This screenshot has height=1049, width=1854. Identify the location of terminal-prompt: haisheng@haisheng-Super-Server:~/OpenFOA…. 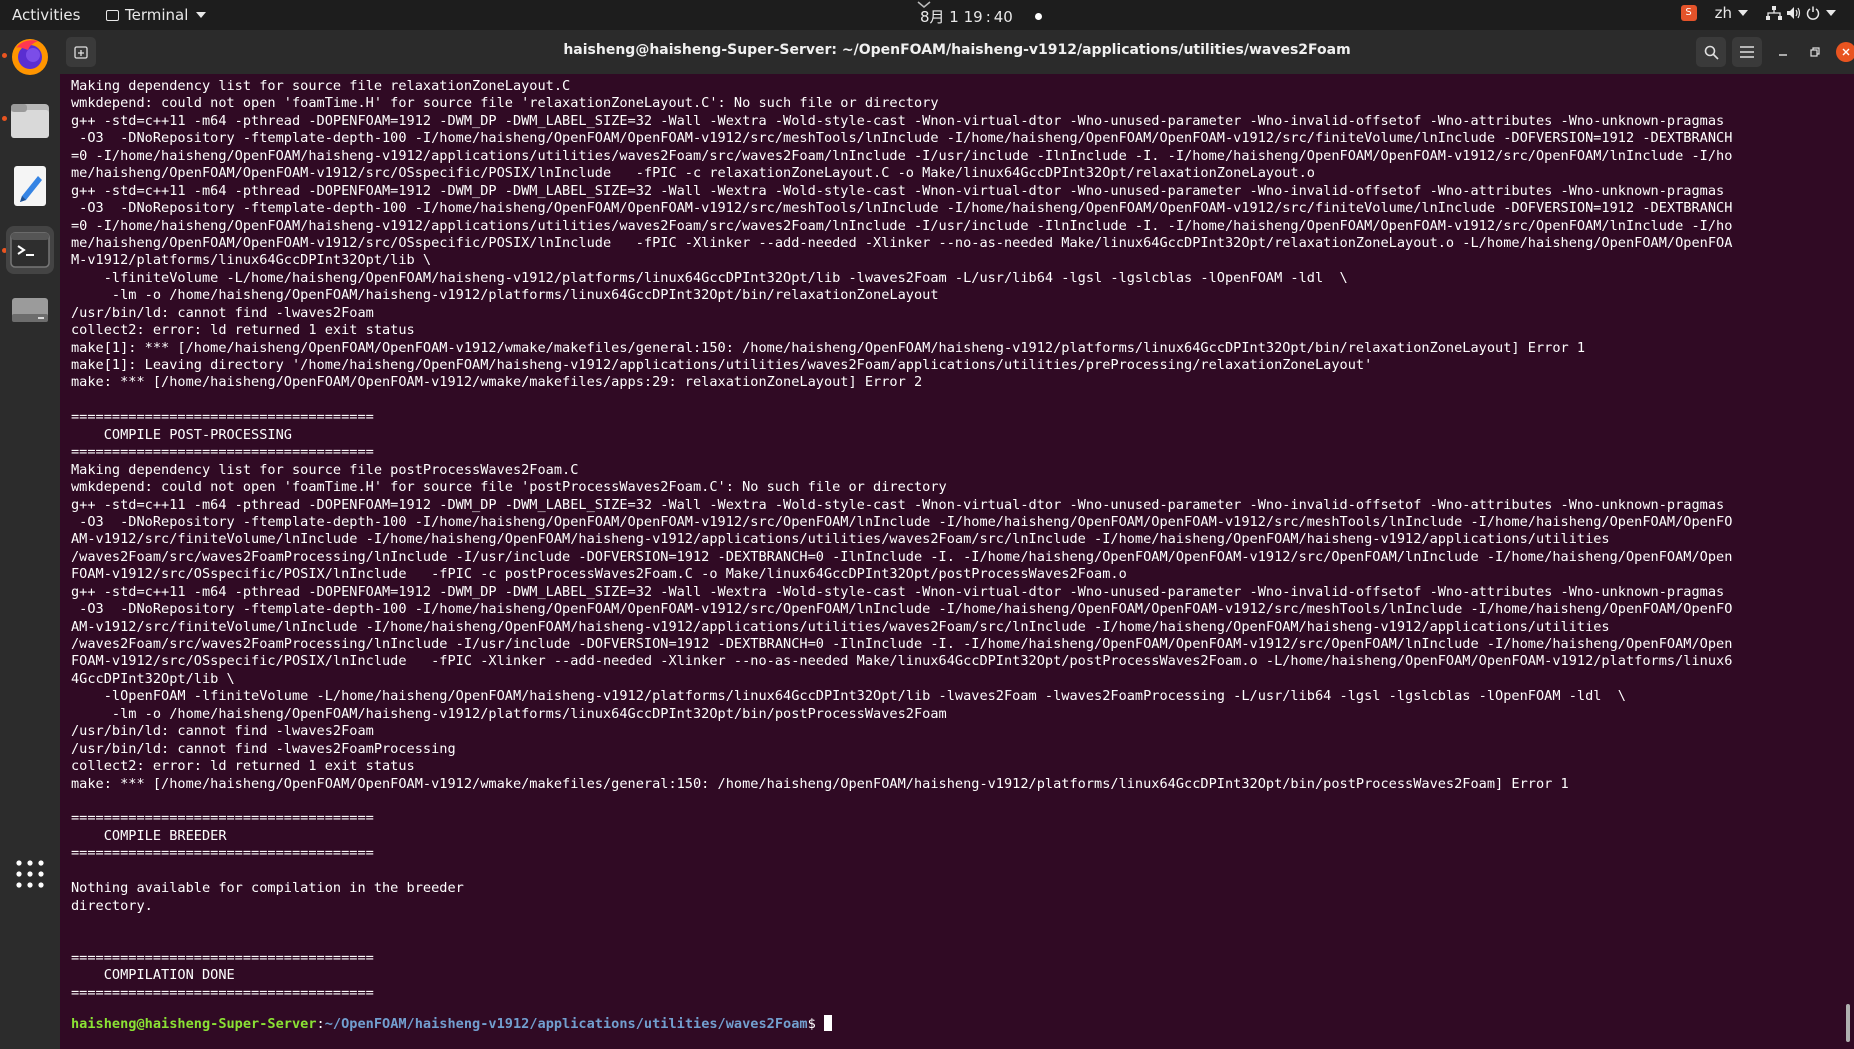
(451, 1024).